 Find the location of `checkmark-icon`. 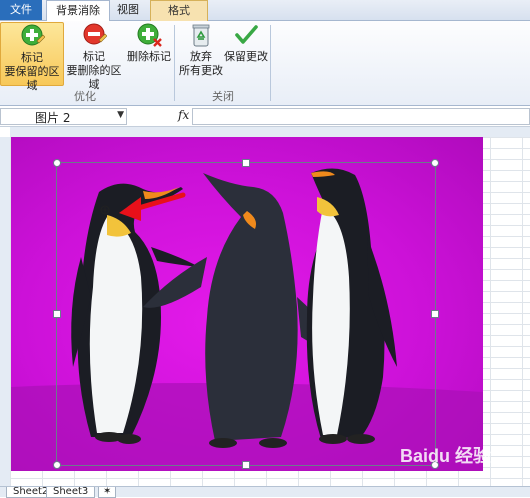

checkmark-icon is located at coordinates (246, 34).